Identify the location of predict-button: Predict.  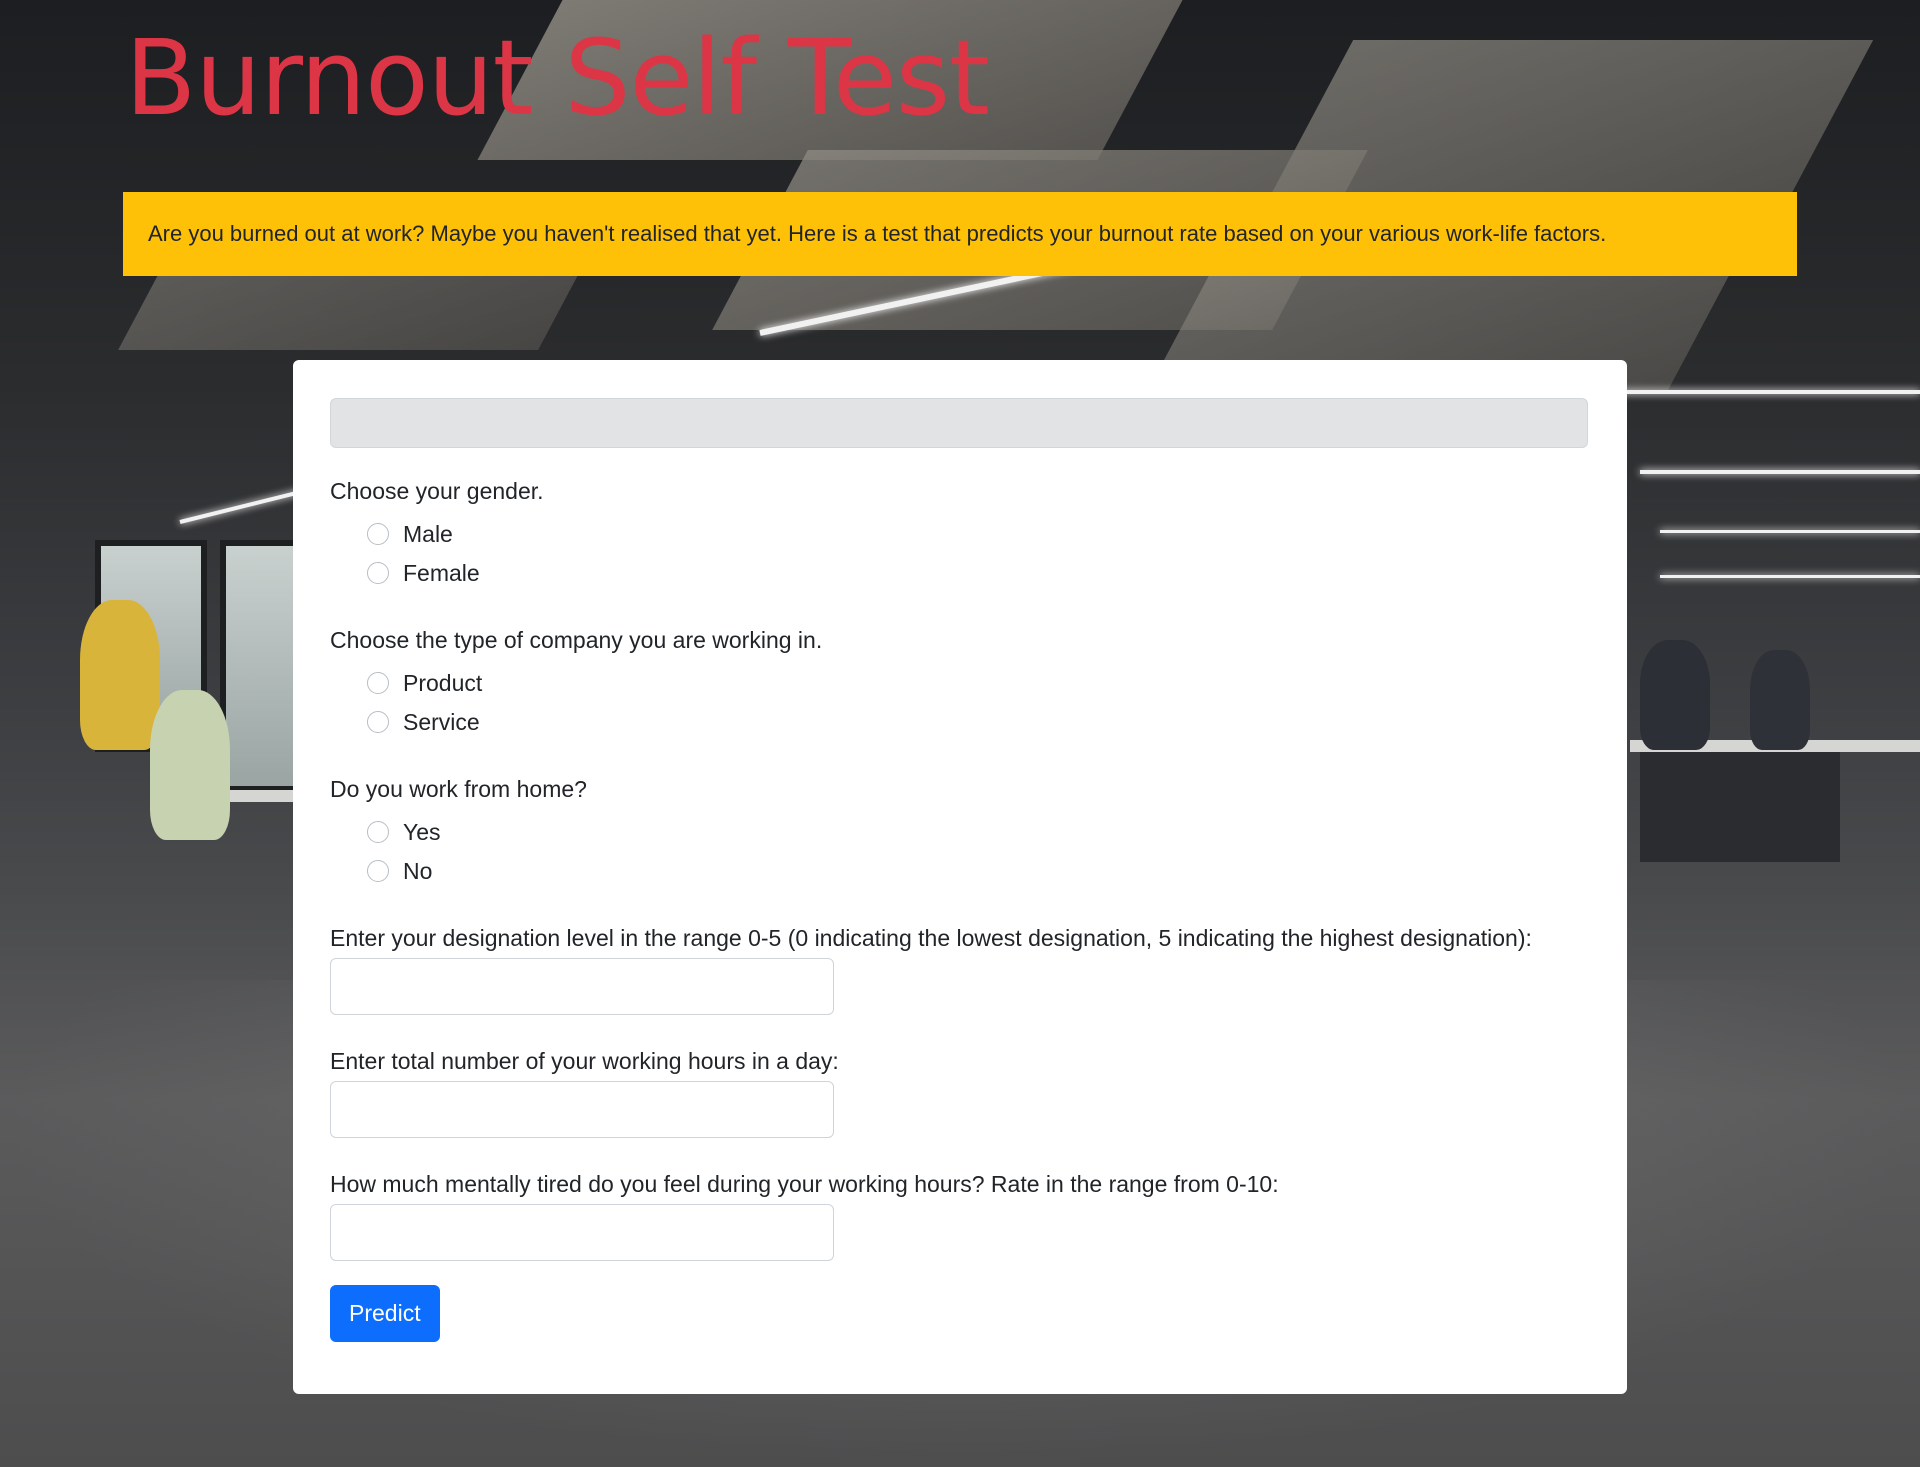
(385, 1313).